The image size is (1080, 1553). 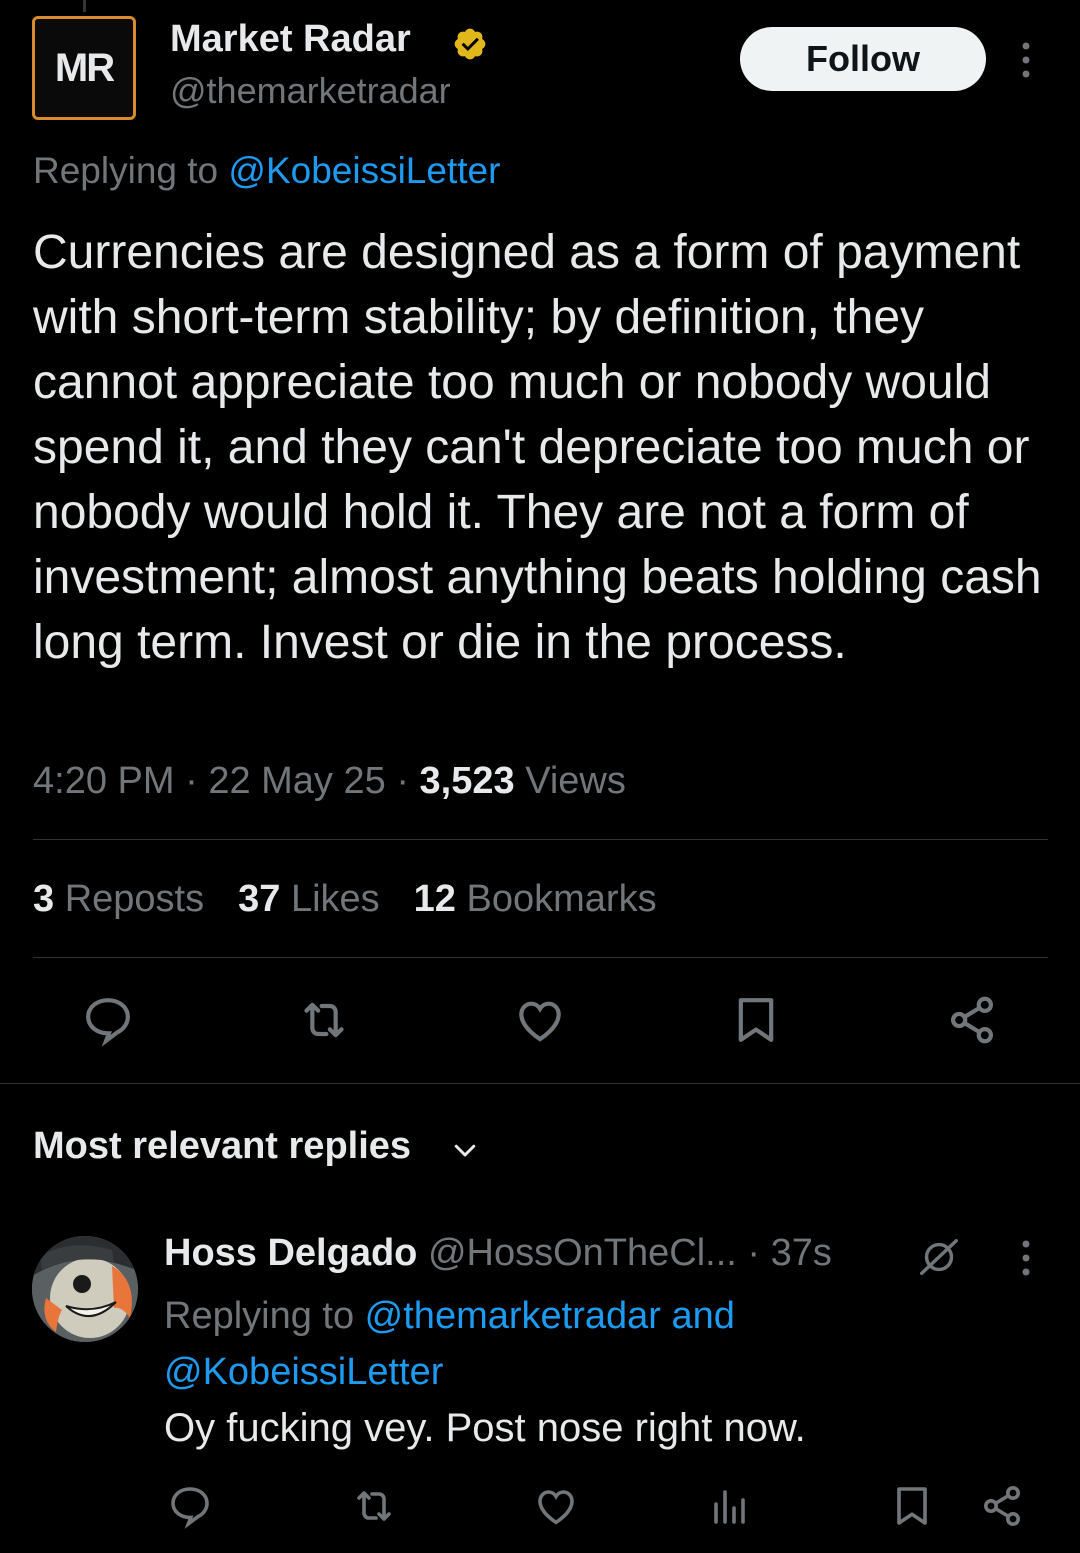 What do you see at coordinates (485, 1428) in the screenshot?
I see `reply-text: Oy fucking vey. Post nose right now.` at bounding box center [485, 1428].